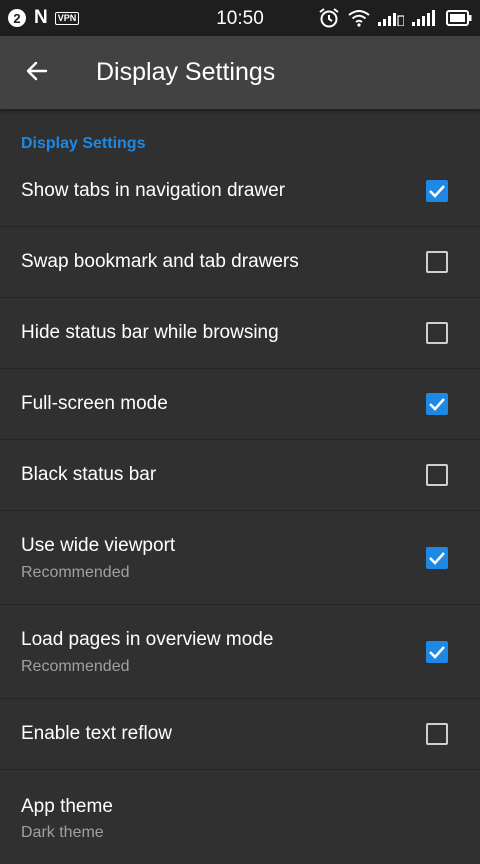  Describe the element at coordinates (153, 191) in the screenshot. I see `setting-title: Show tabs in navigation drawer` at that location.